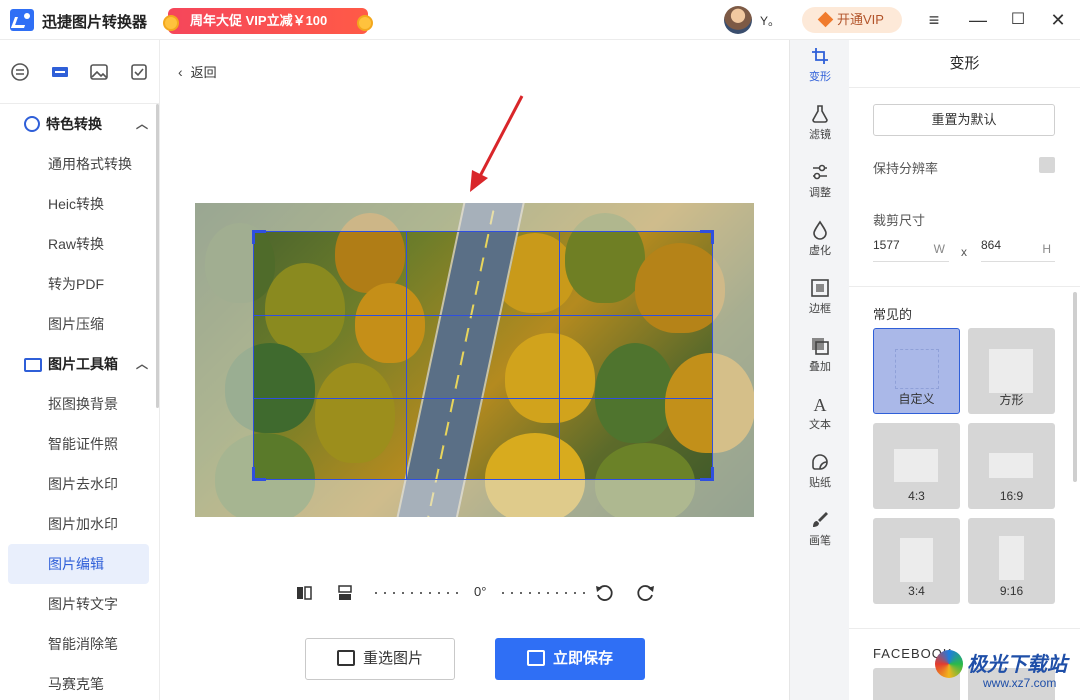  Describe the element at coordinates (559, 355) in the screenshot. I see `crop-grid-line` at that location.